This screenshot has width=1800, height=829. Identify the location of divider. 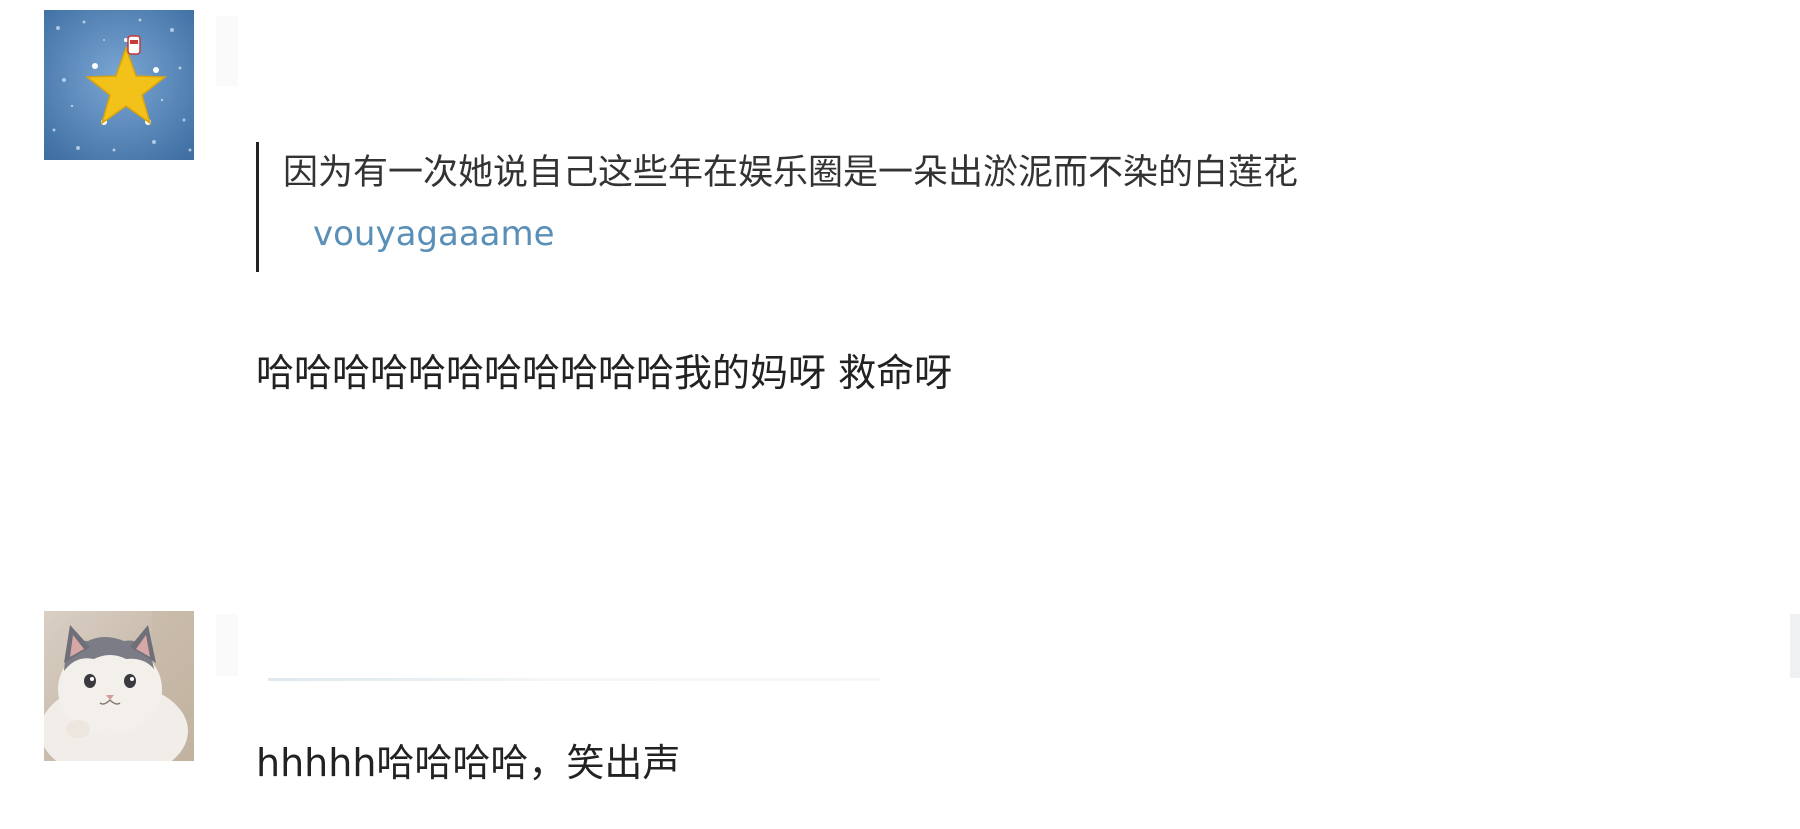
(574, 679).